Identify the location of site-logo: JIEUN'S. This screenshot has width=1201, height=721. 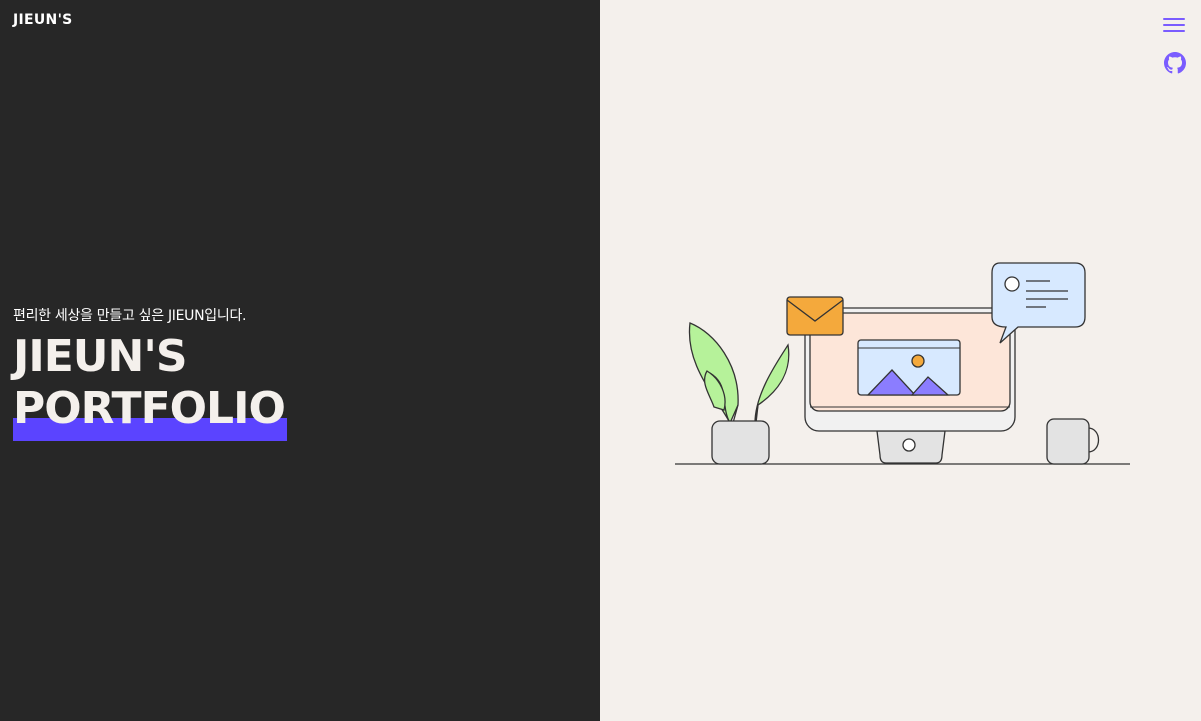
(43, 20).